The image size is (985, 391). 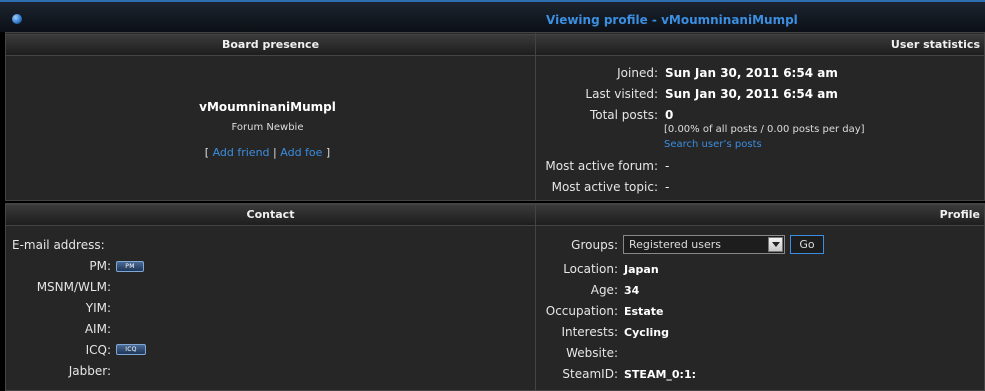 What do you see at coordinates (644, 311) in the screenshot?
I see `occupation-value: Estate` at bounding box center [644, 311].